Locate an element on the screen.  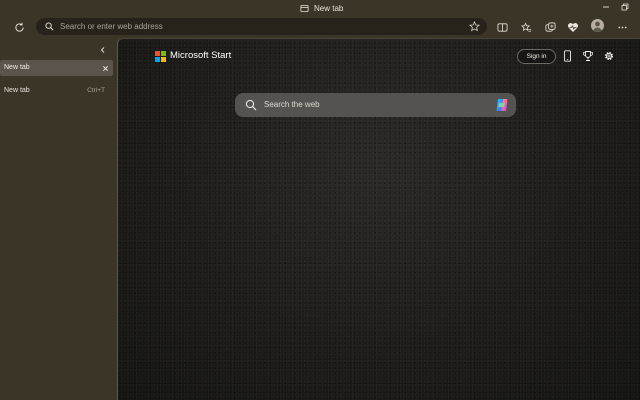
new-tab-button: New tab Ctrl+T is located at coordinates (56, 91).